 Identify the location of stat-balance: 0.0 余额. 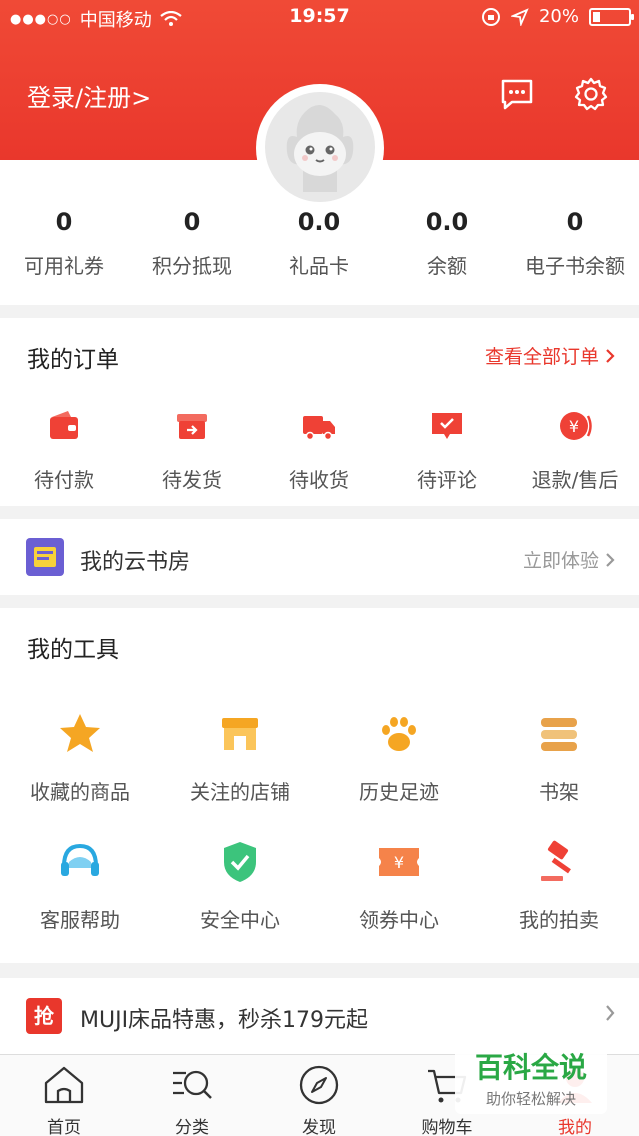
(447, 243).